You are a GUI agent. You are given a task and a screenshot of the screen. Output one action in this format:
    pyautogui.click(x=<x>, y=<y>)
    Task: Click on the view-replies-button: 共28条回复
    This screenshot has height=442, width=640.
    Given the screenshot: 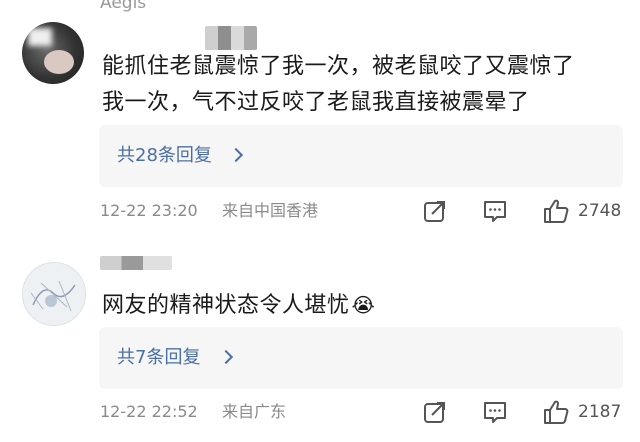 What is the action you would take?
    pyautogui.click(x=361, y=156)
    